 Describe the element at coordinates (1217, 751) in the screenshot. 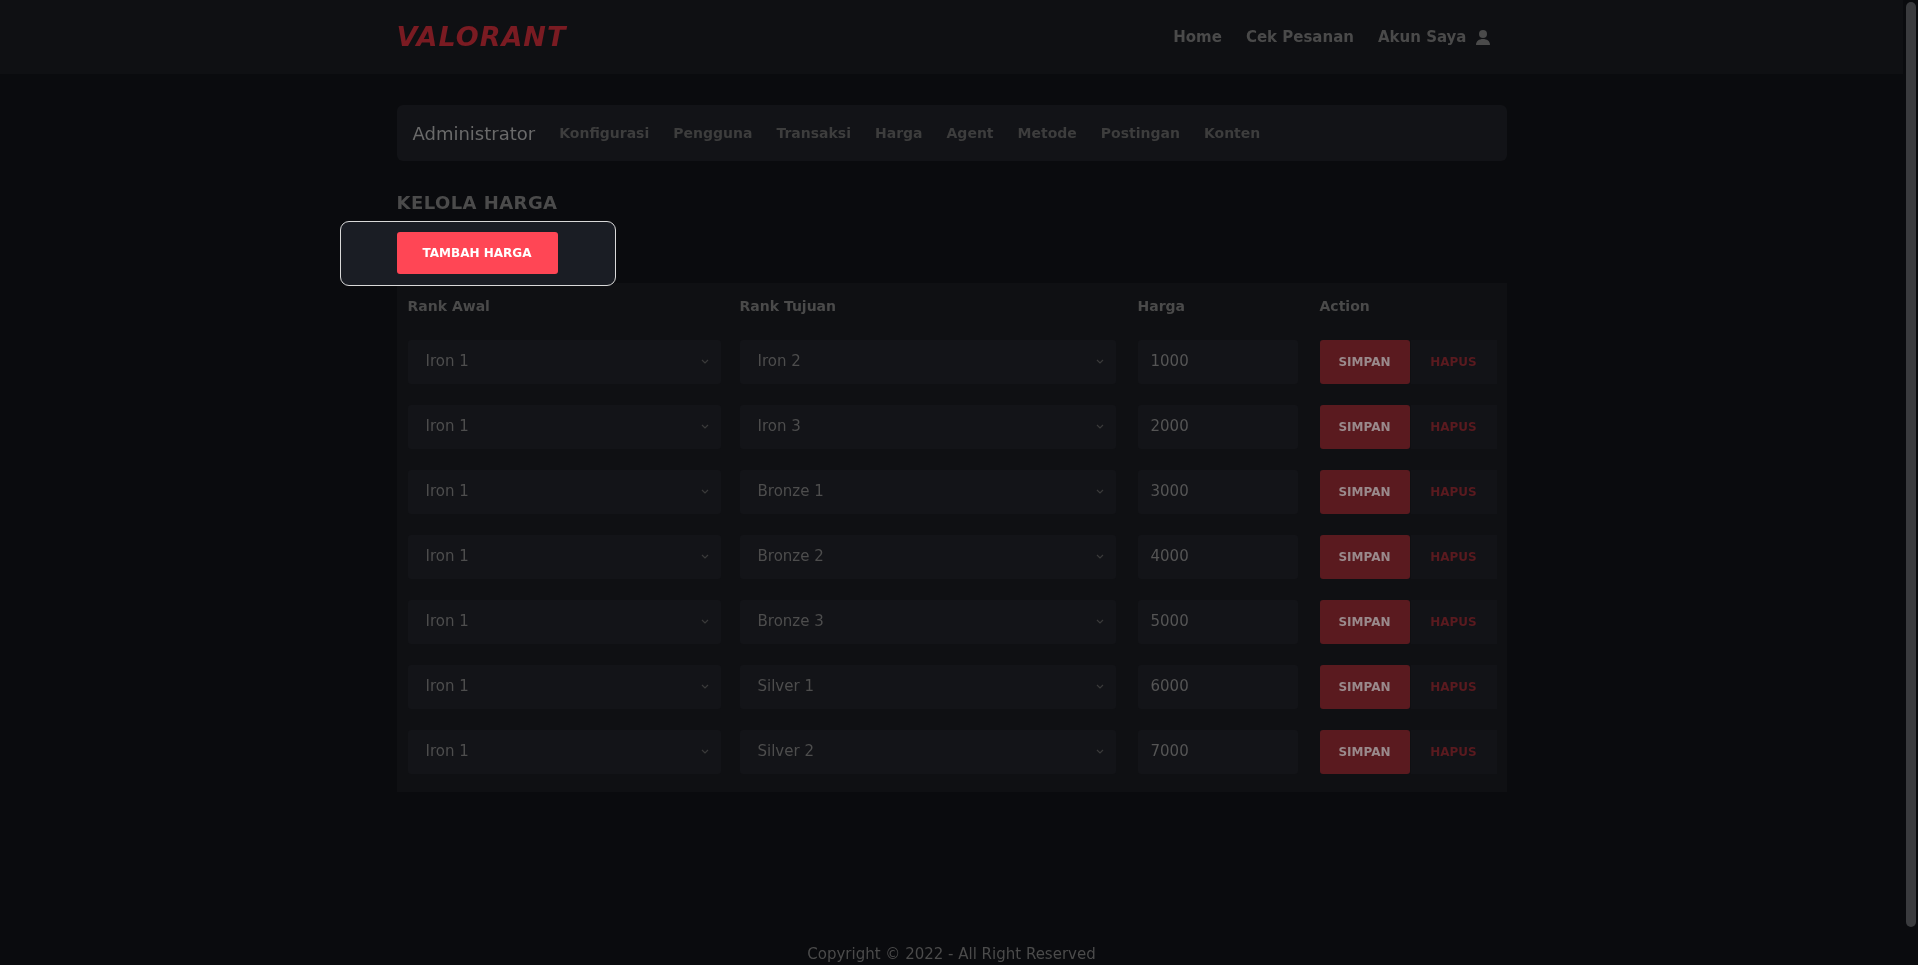

I see `price-input: 7000` at that location.